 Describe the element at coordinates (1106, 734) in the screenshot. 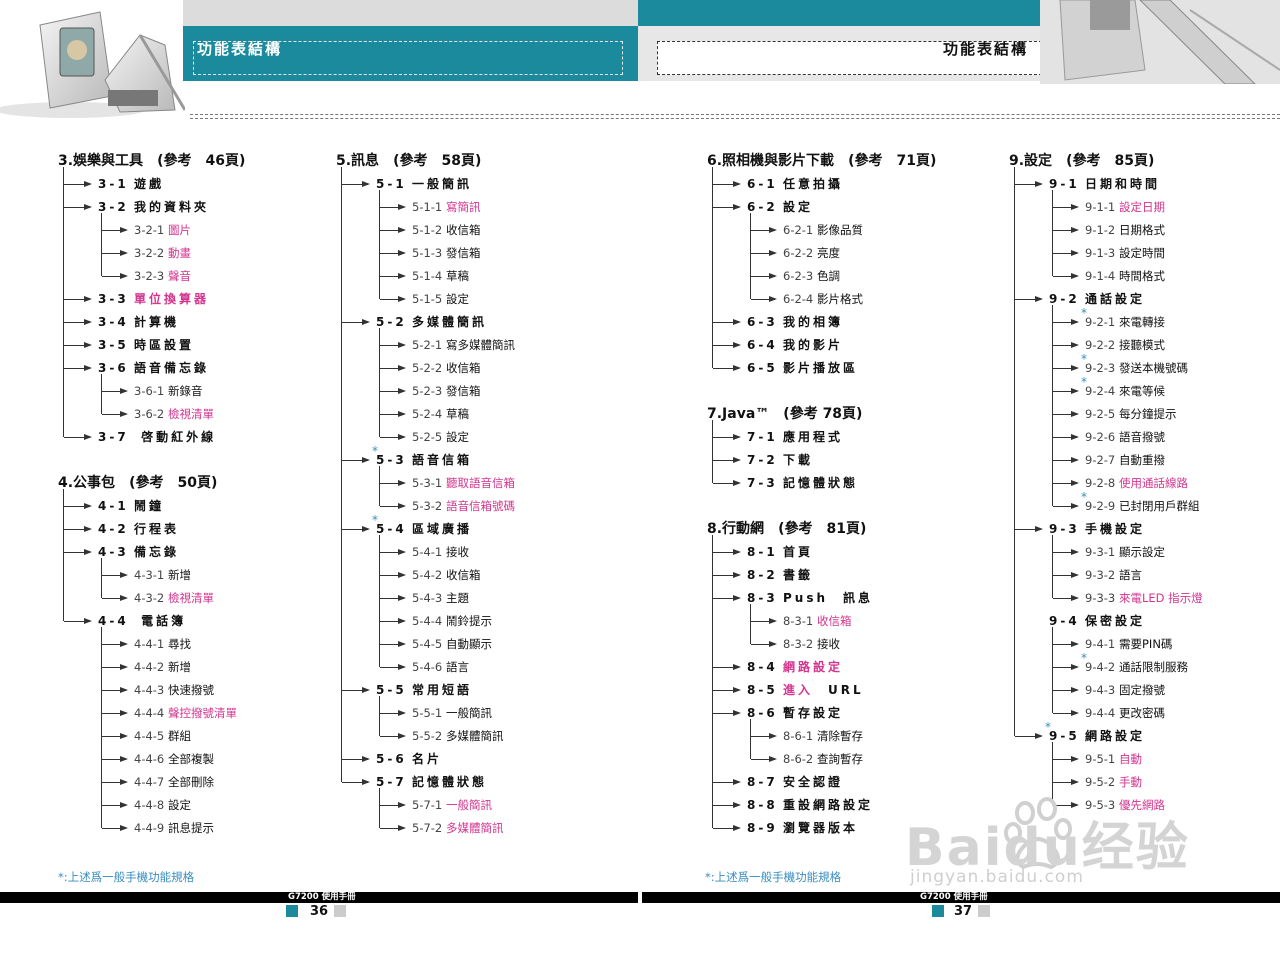

I see `menu-item: * 9-5 網路設定` at that location.